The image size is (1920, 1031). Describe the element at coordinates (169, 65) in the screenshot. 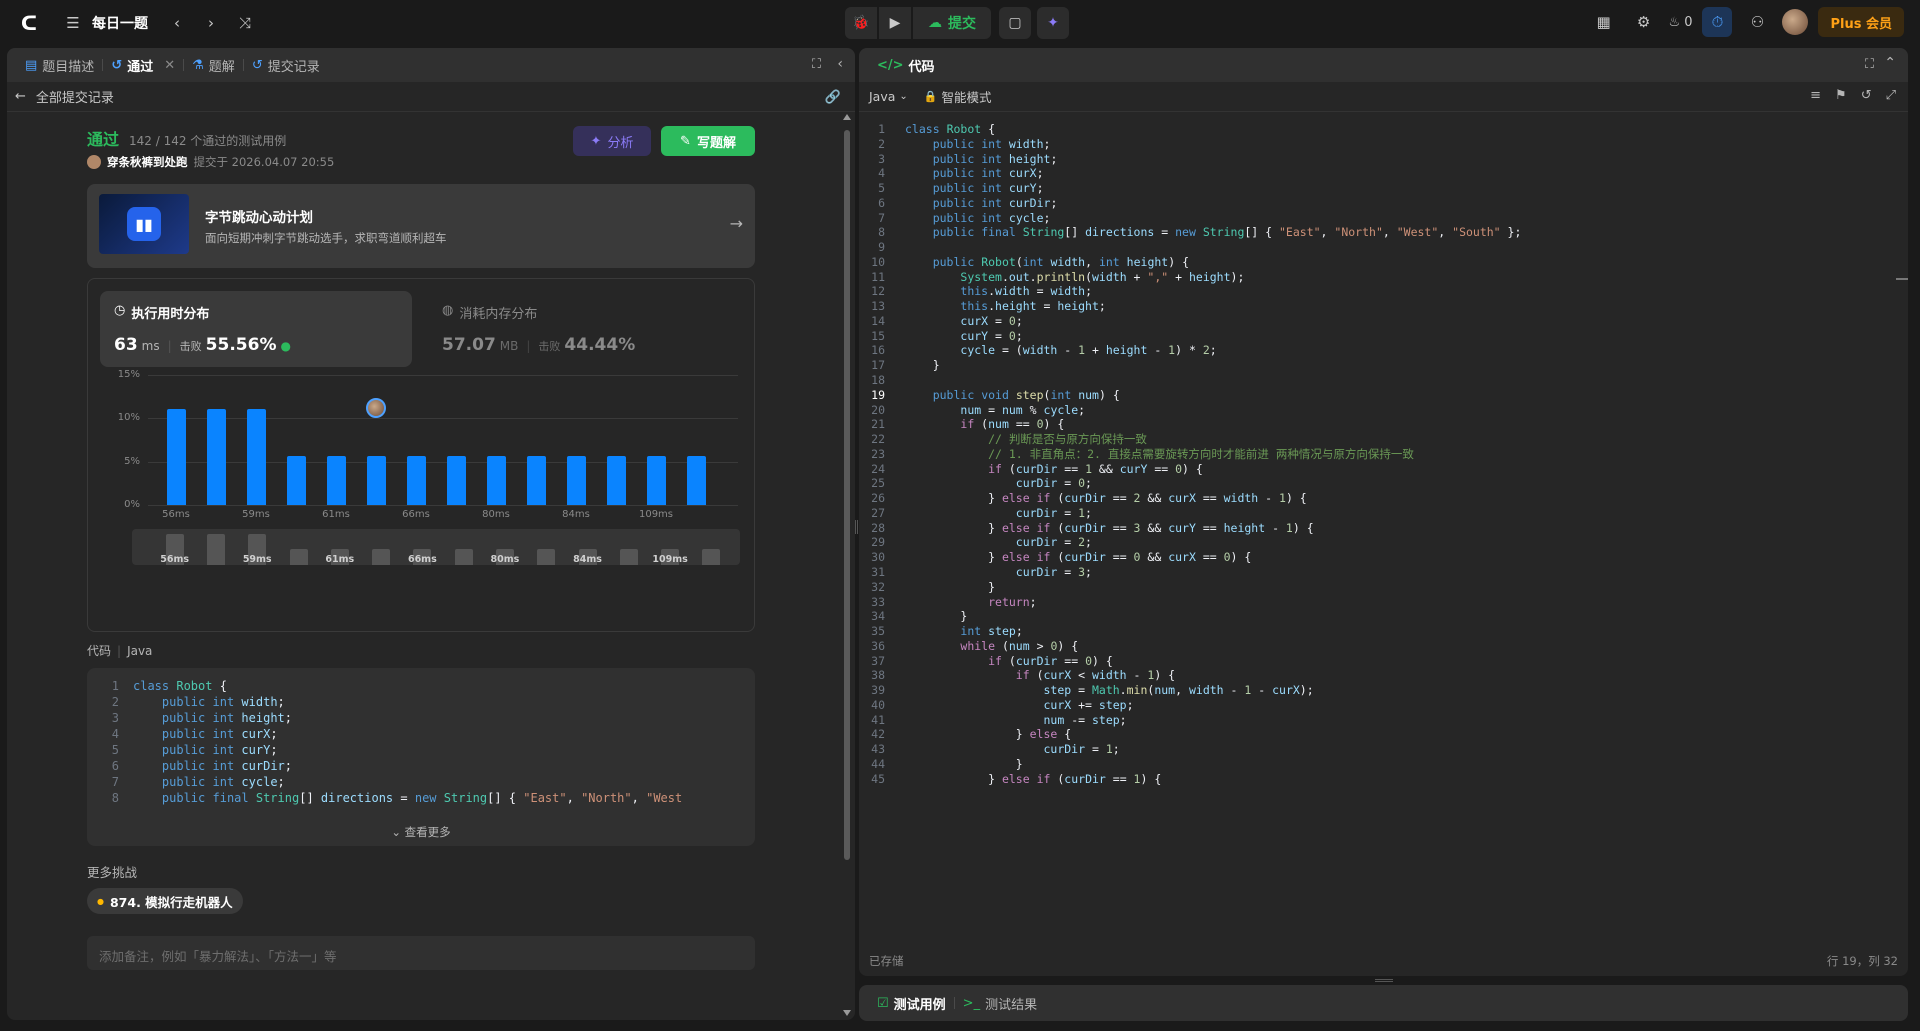

I see `close-icon: ✕` at that location.